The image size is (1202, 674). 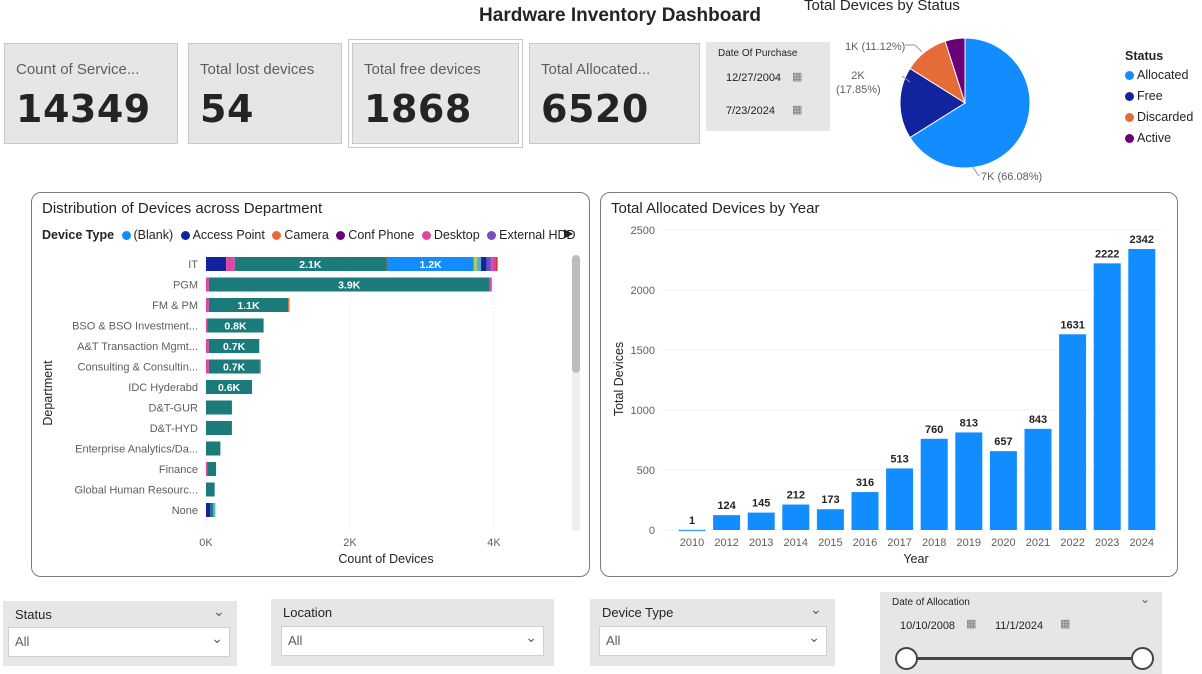 I want to click on x-tick-label: 2016, so click(x=865, y=543).